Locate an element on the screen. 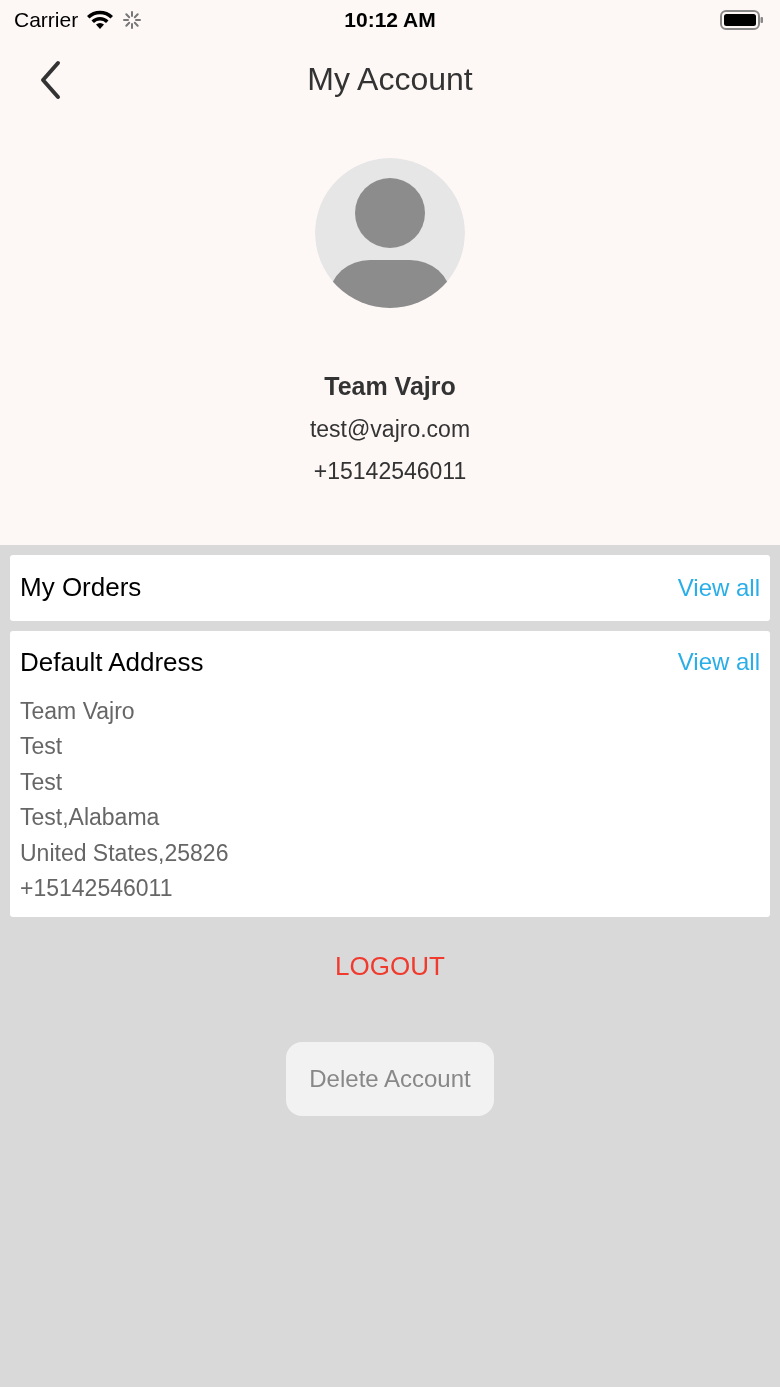  logout-button: LOGOUT is located at coordinates (390, 967).